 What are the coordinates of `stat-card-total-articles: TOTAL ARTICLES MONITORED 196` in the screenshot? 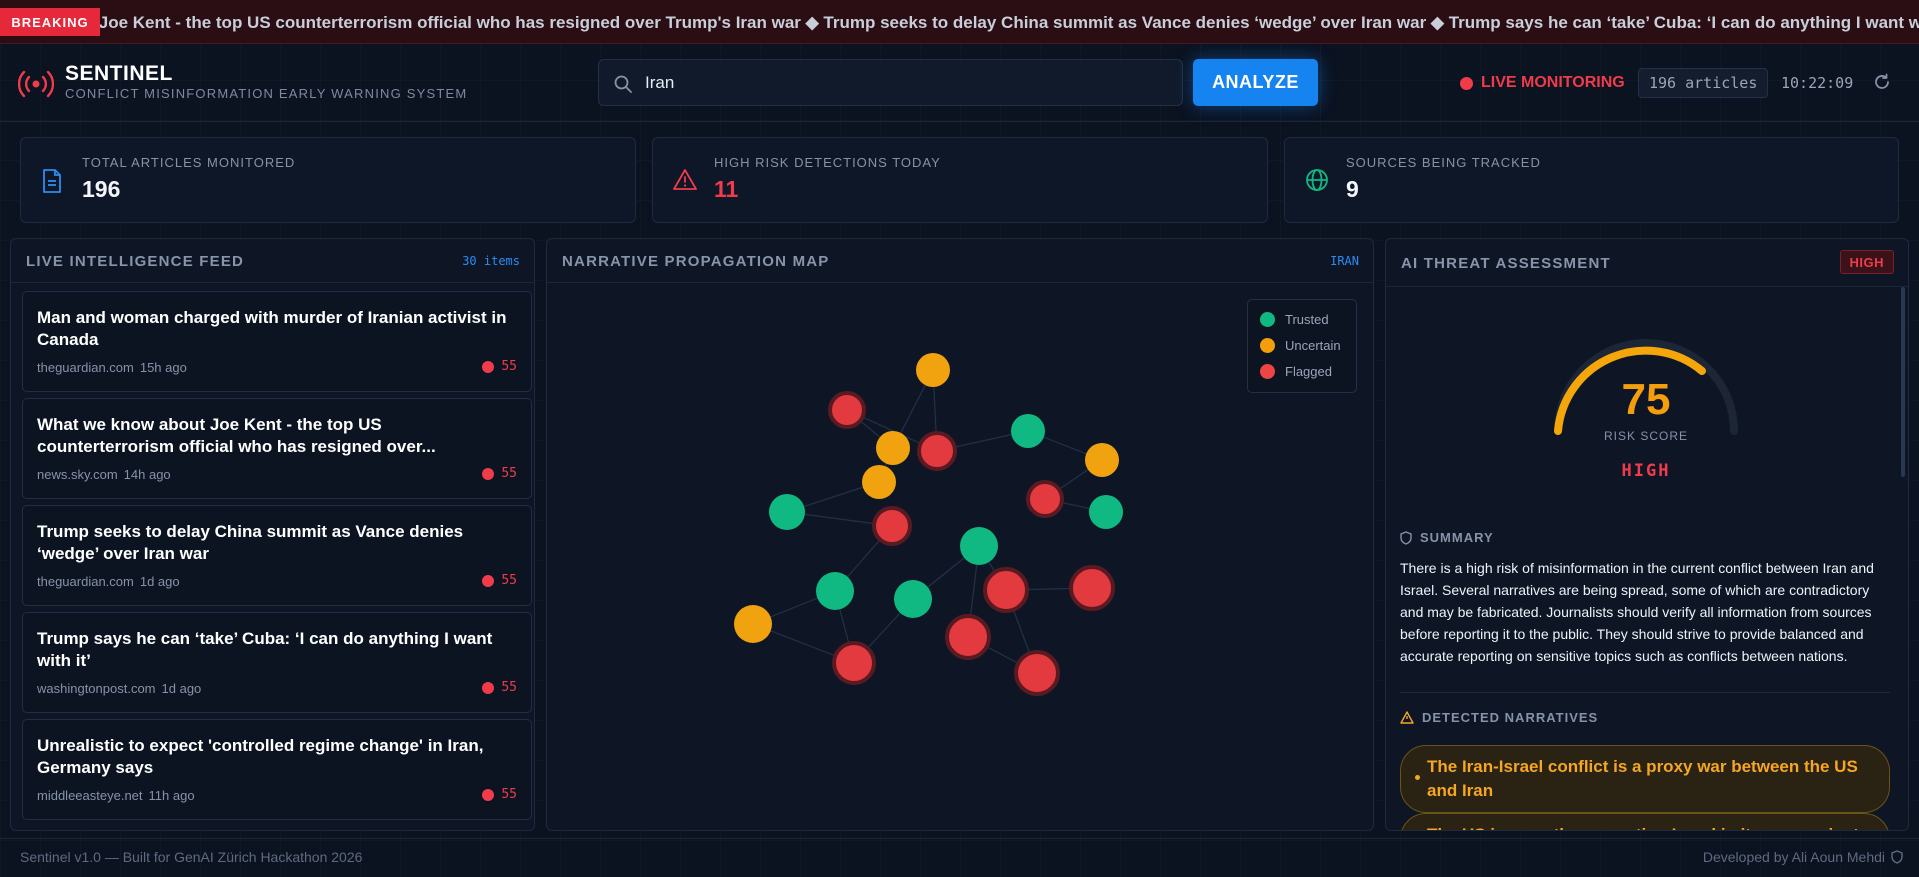 It's located at (328, 180).